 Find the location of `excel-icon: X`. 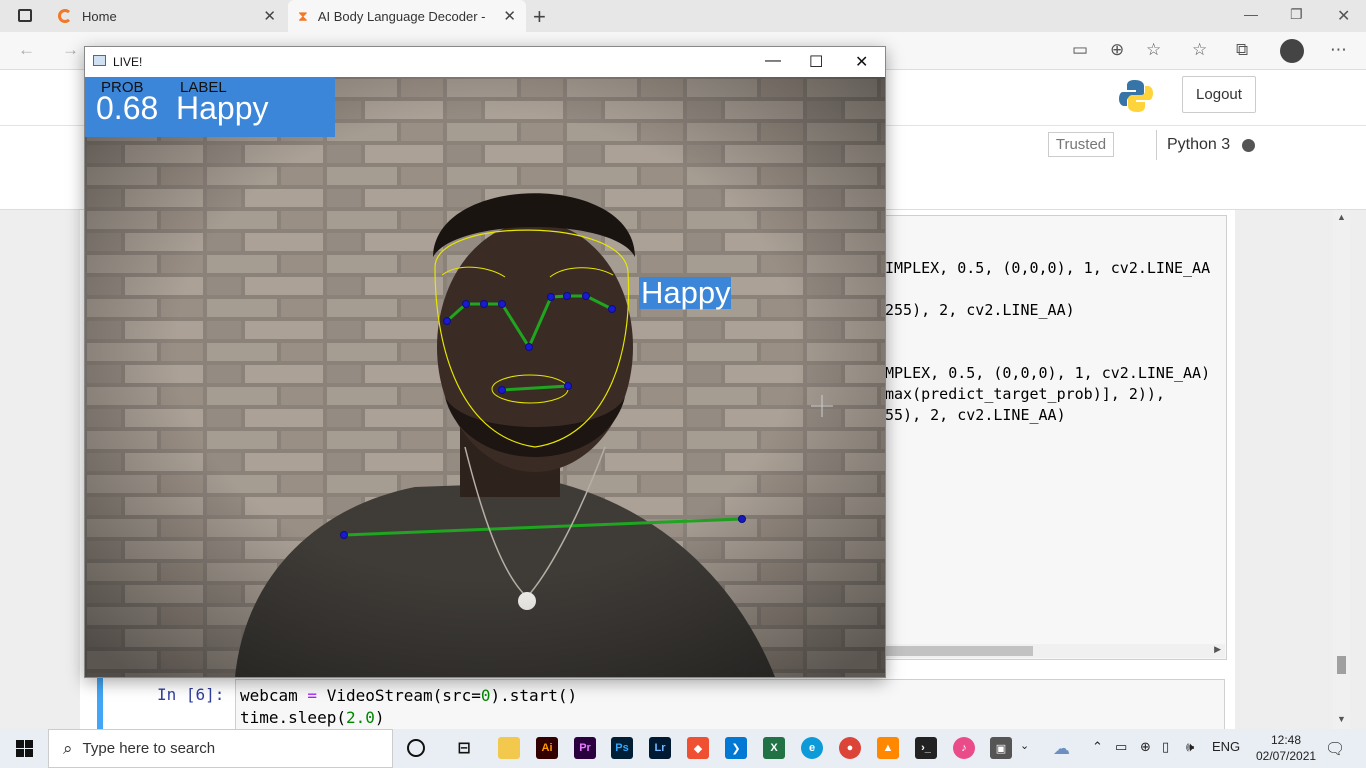

excel-icon: X is located at coordinates (774, 748).